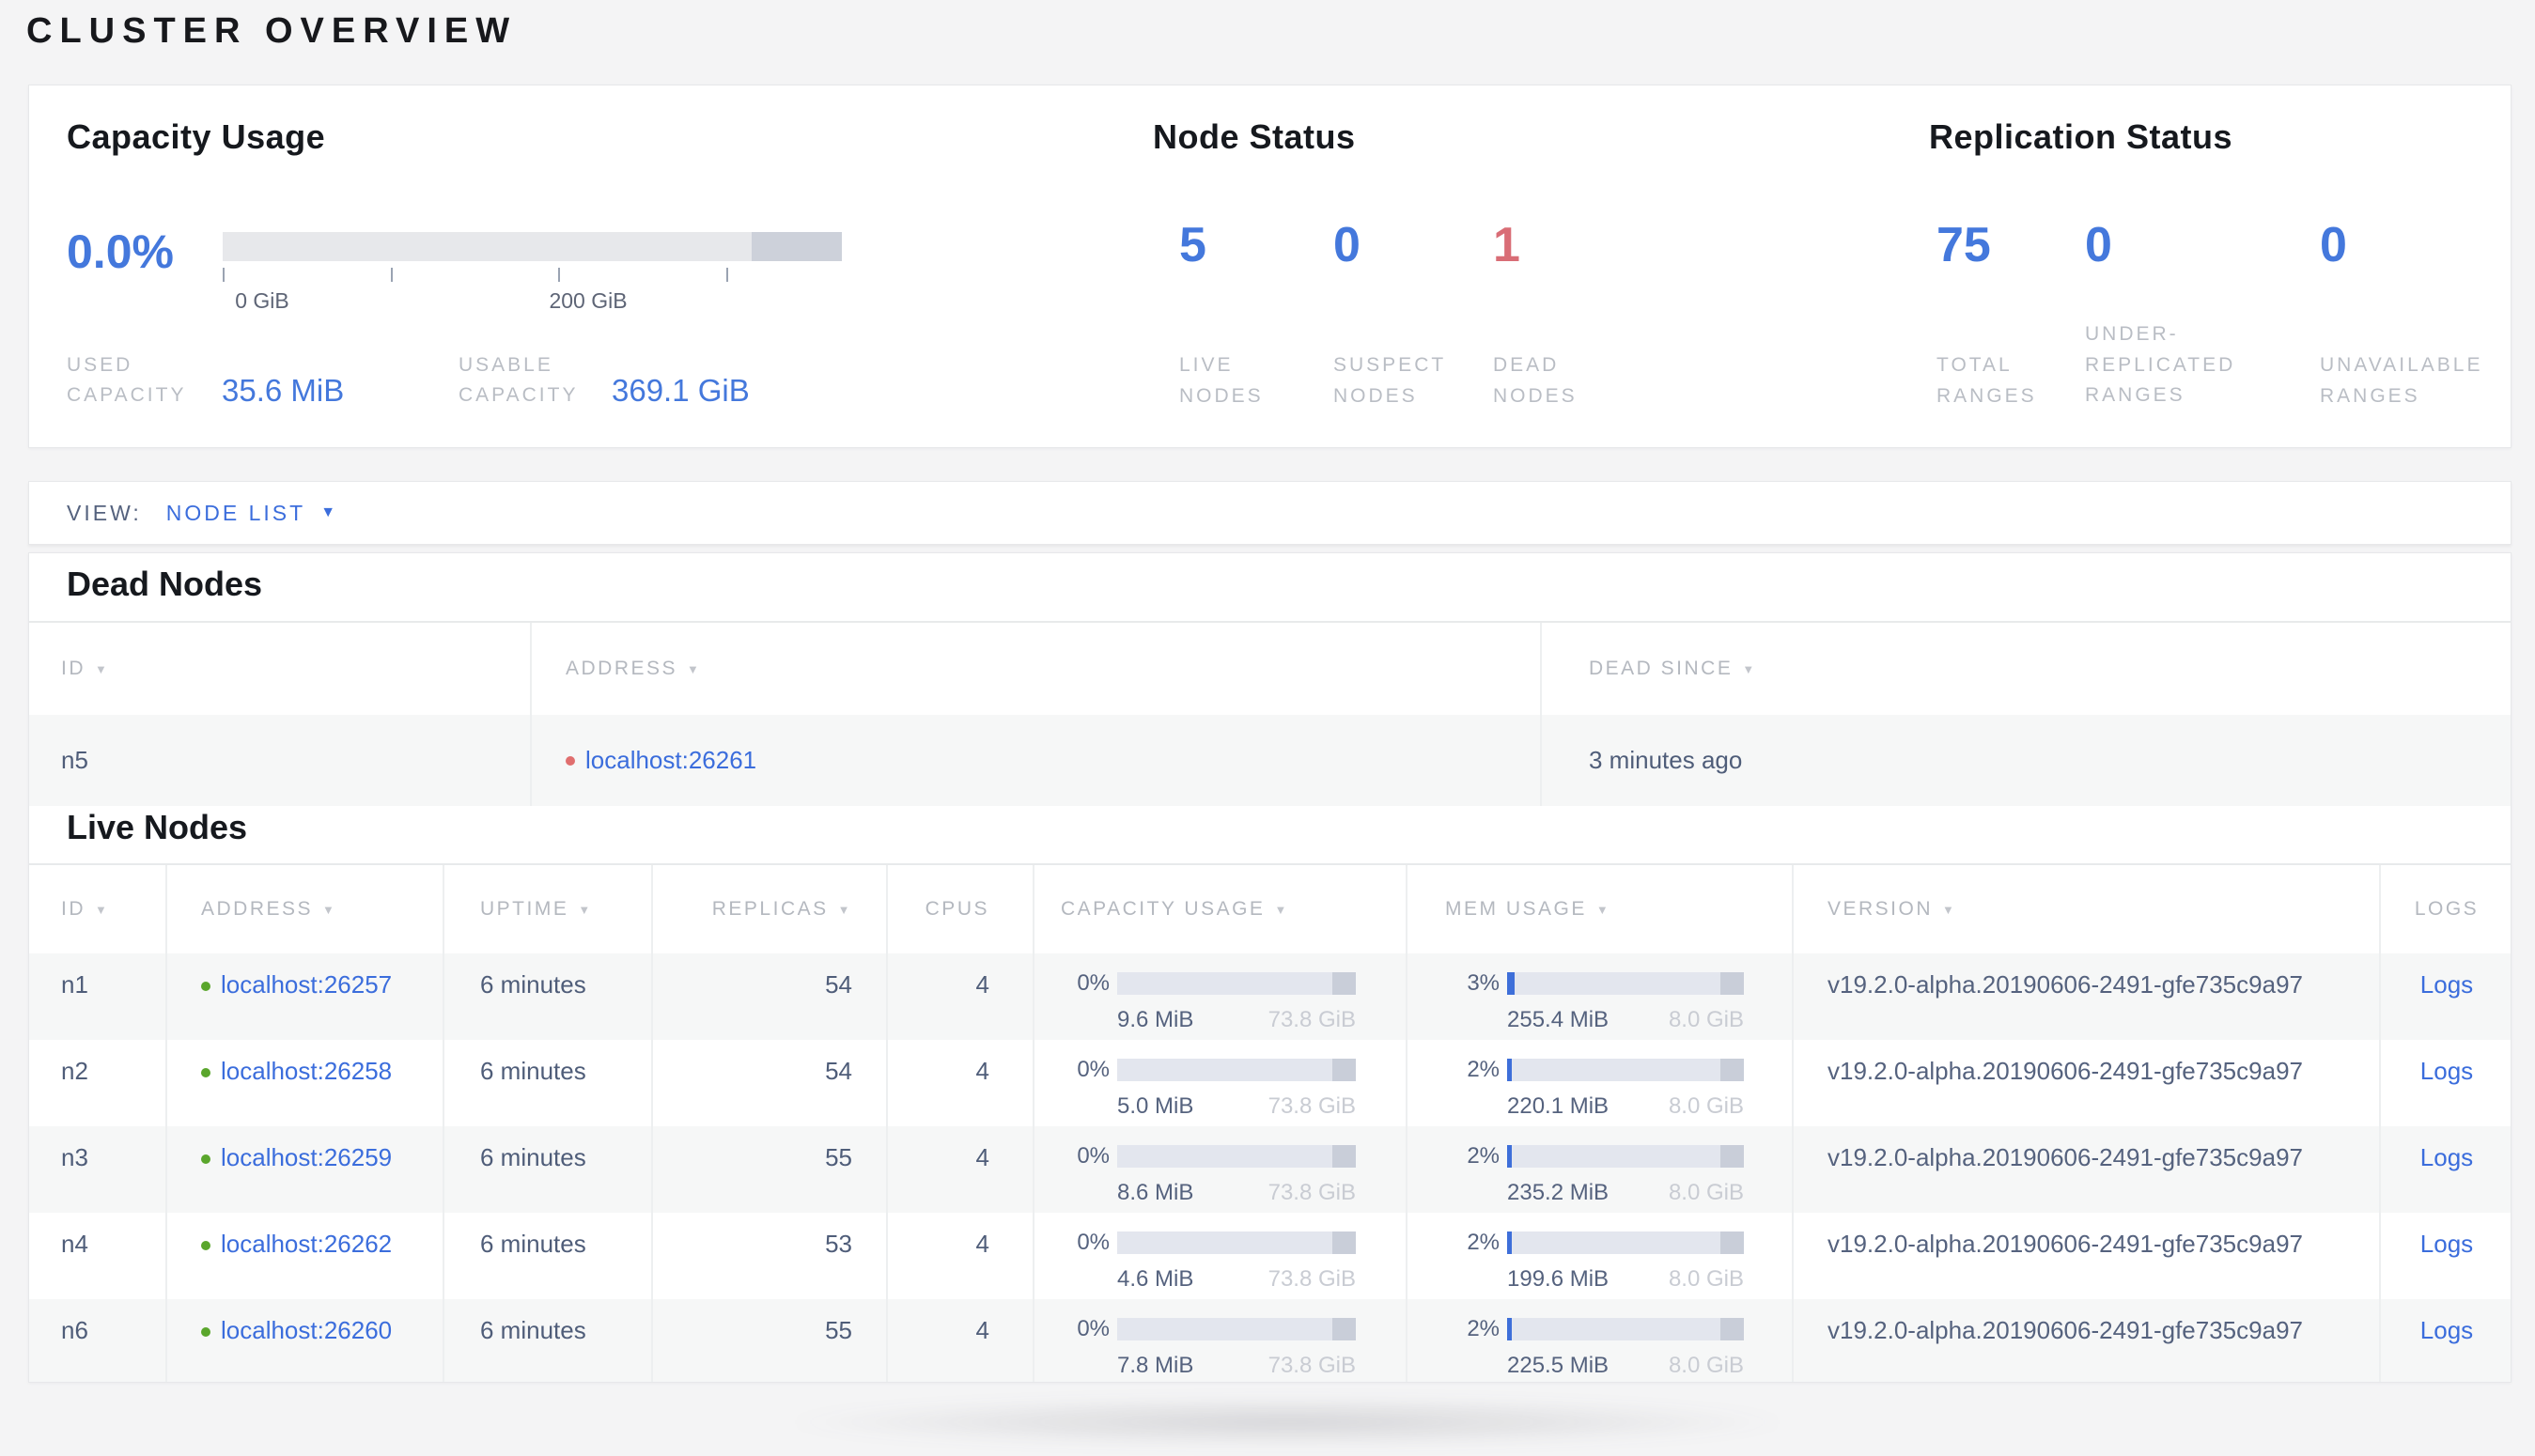 This screenshot has width=2535, height=1456. What do you see at coordinates (105, 512) in the screenshot?
I see `view-label: VIEW:` at bounding box center [105, 512].